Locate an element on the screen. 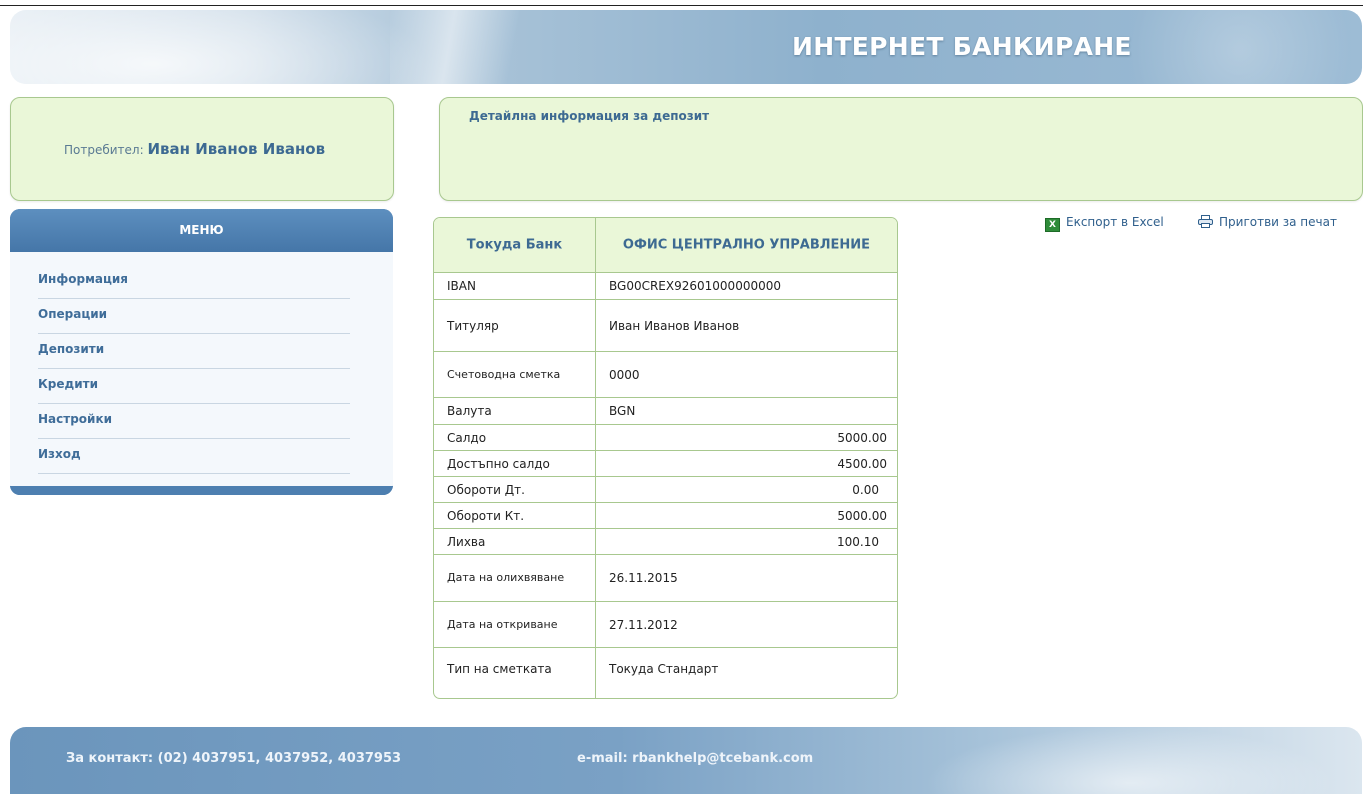  export-excel-label: Експорт в Excel is located at coordinates (1115, 222).